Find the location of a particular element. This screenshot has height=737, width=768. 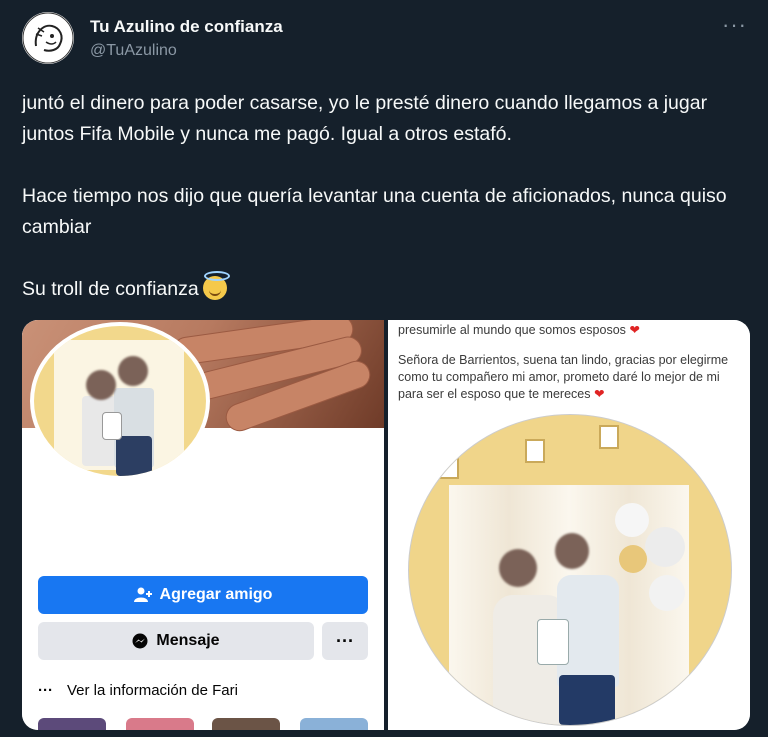

post-caption-line-1: presumirle al mundo que somos esposos ❤ is located at coordinates (570, 330).